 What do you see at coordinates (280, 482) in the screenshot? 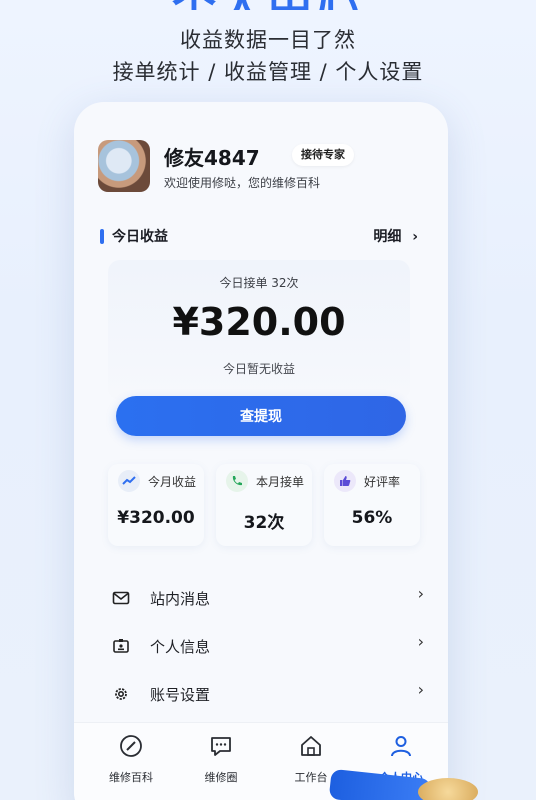
I see `stat-label: 本月接单` at bounding box center [280, 482].